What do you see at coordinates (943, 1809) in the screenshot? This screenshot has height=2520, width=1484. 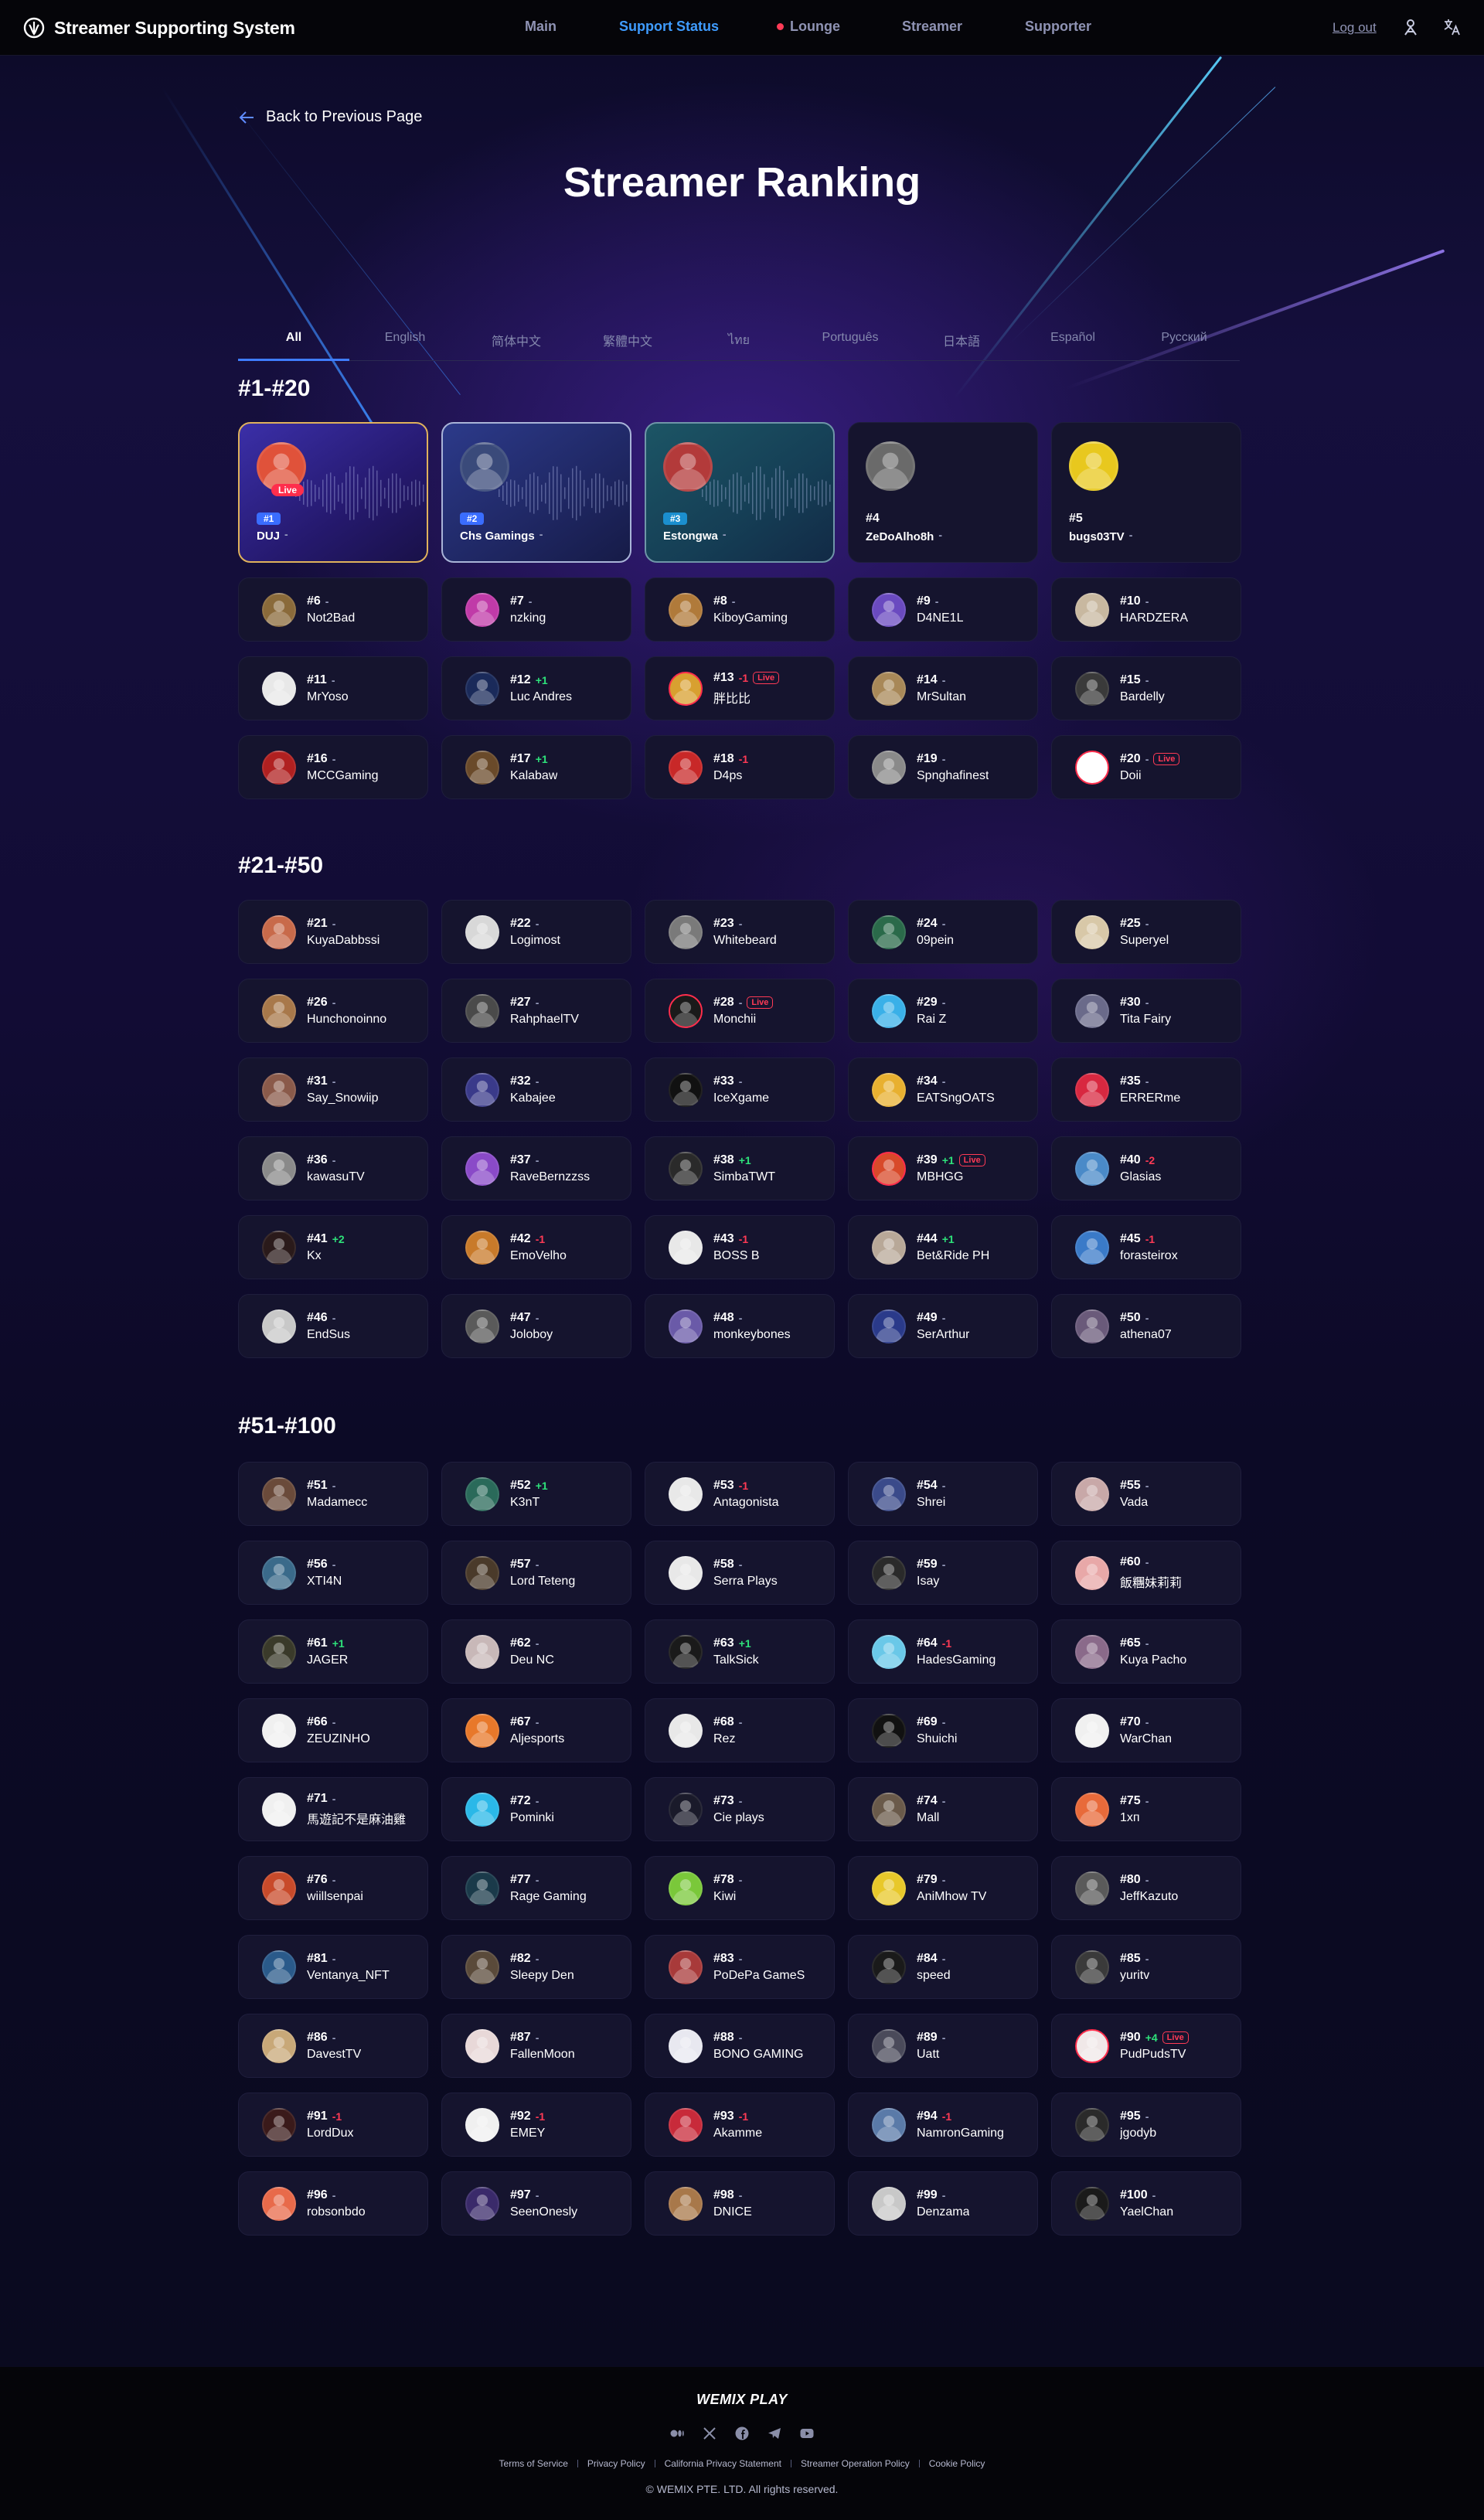 I see `streamer-card: #74- Mall` at bounding box center [943, 1809].